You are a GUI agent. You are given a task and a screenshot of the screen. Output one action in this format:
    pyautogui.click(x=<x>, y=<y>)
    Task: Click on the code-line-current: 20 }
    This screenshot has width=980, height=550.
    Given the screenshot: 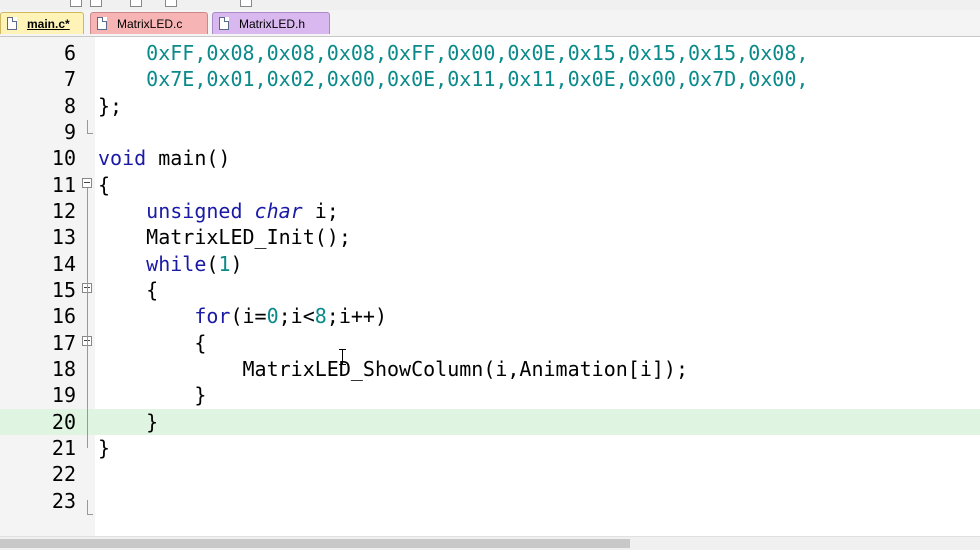 What is the action you would take?
    pyautogui.click(x=490, y=422)
    